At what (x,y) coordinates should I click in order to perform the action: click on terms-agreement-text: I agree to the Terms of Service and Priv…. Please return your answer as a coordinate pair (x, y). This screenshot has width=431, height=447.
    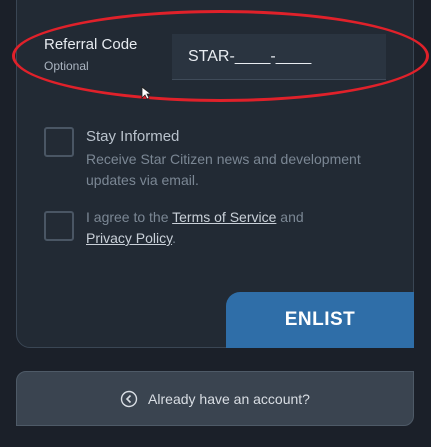
    Looking at the image, I should click on (236, 228).